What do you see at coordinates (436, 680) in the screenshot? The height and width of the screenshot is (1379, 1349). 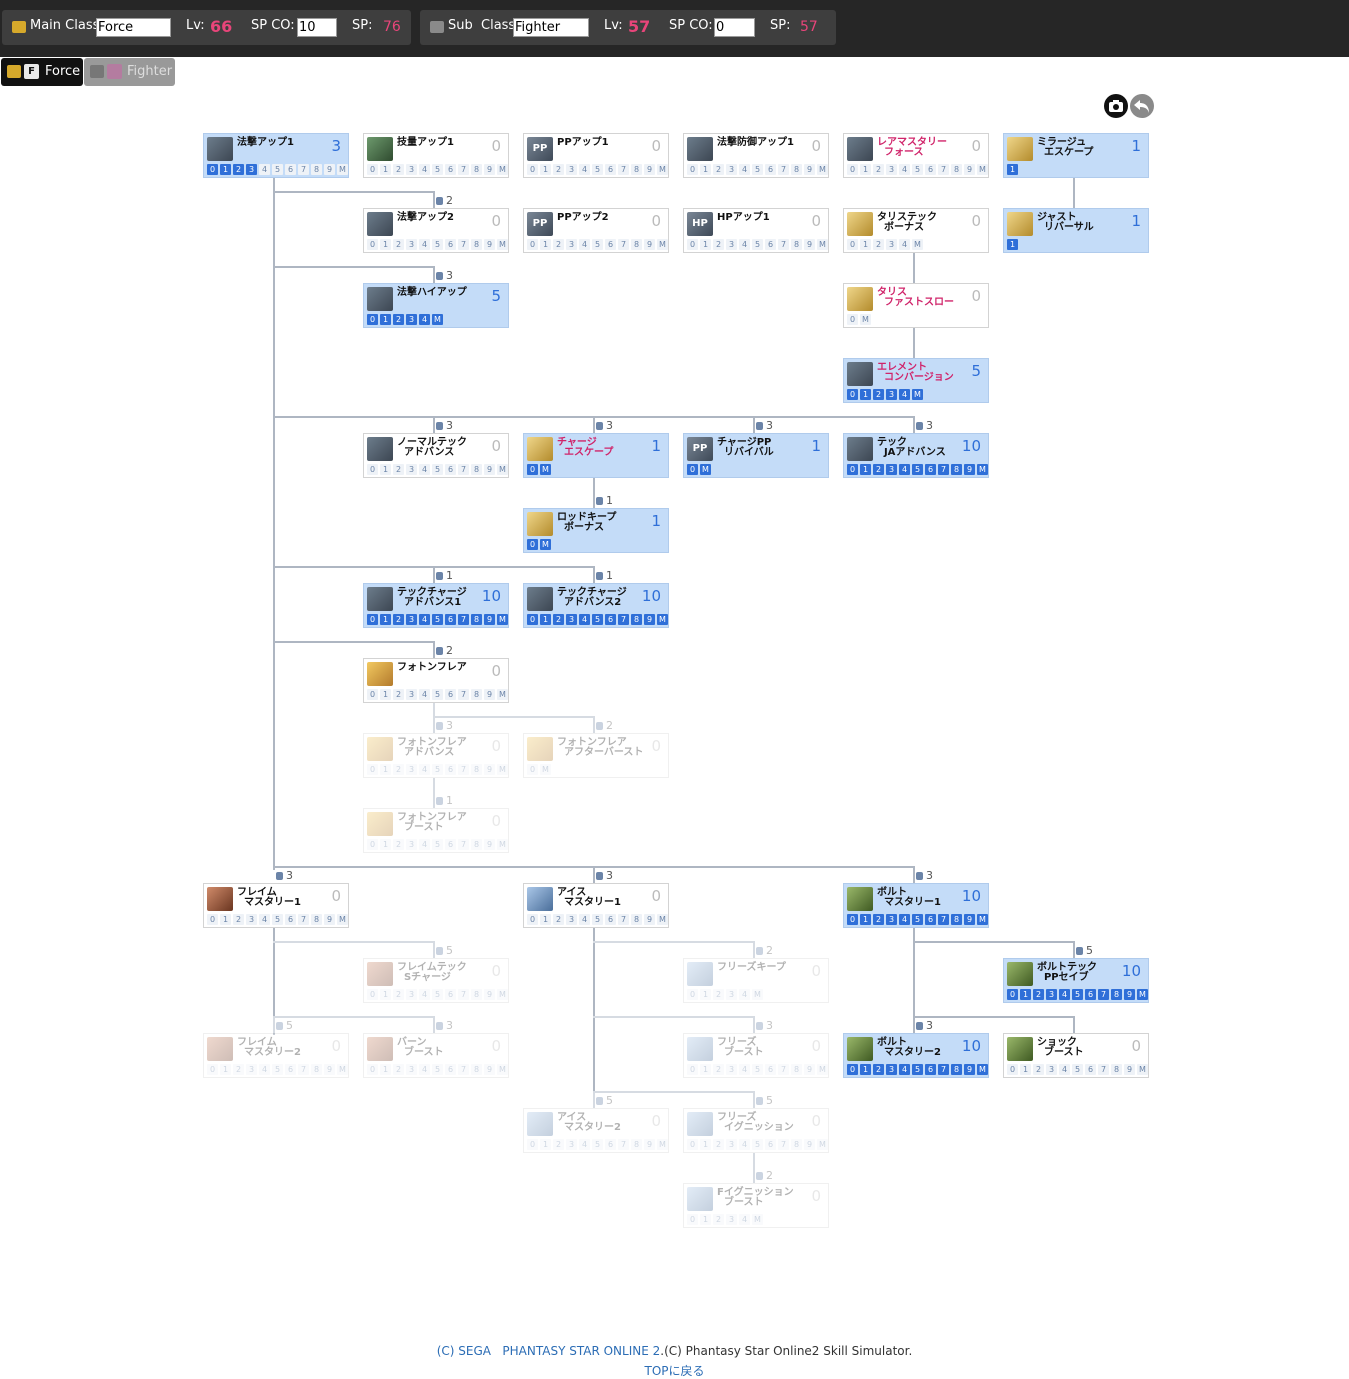 I see `skill-node: フォトンフレア 0 0 1 2 3 4 5 6 7 8 9 M` at bounding box center [436, 680].